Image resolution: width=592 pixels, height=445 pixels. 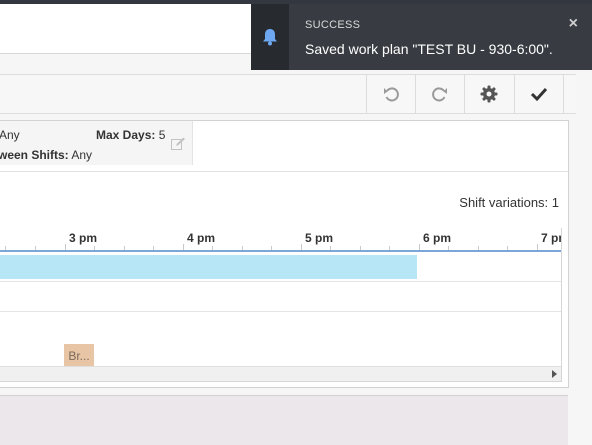 What do you see at coordinates (208, 267) in the screenshot?
I see `shift-bar` at bounding box center [208, 267].